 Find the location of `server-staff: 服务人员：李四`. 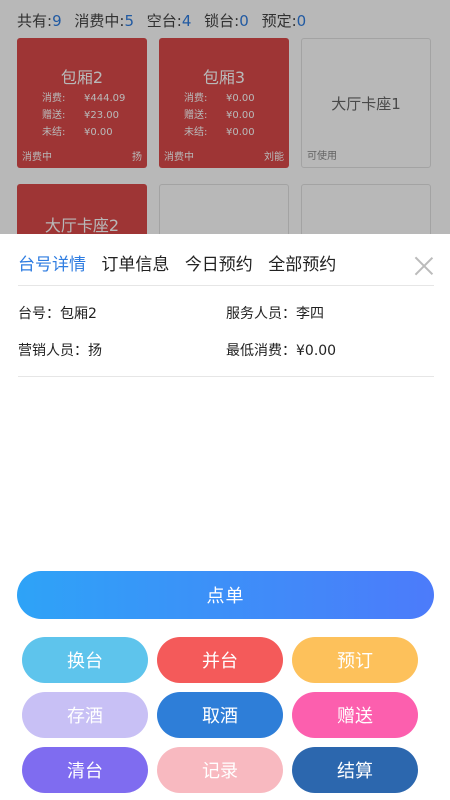

server-staff: 服务人员：李四 is located at coordinates (275, 314).